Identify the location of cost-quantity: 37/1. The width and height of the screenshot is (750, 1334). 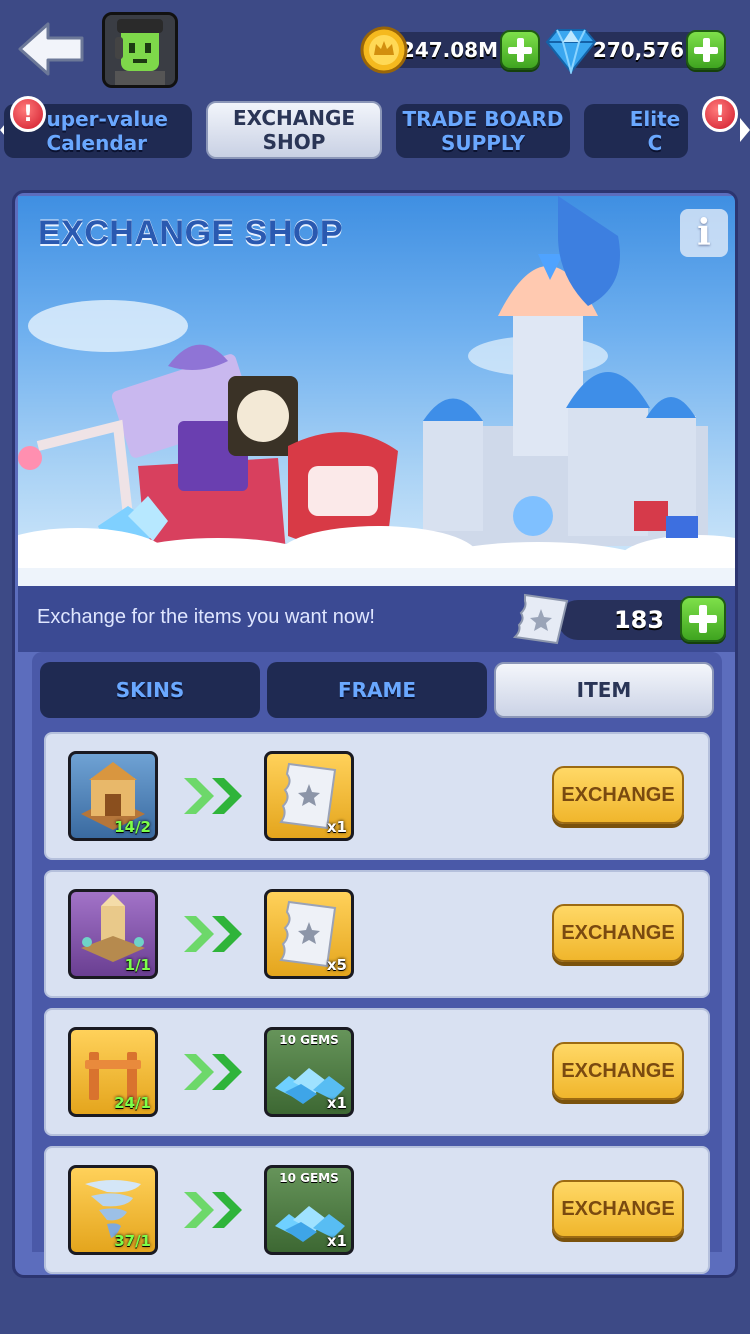
(132, 1241).